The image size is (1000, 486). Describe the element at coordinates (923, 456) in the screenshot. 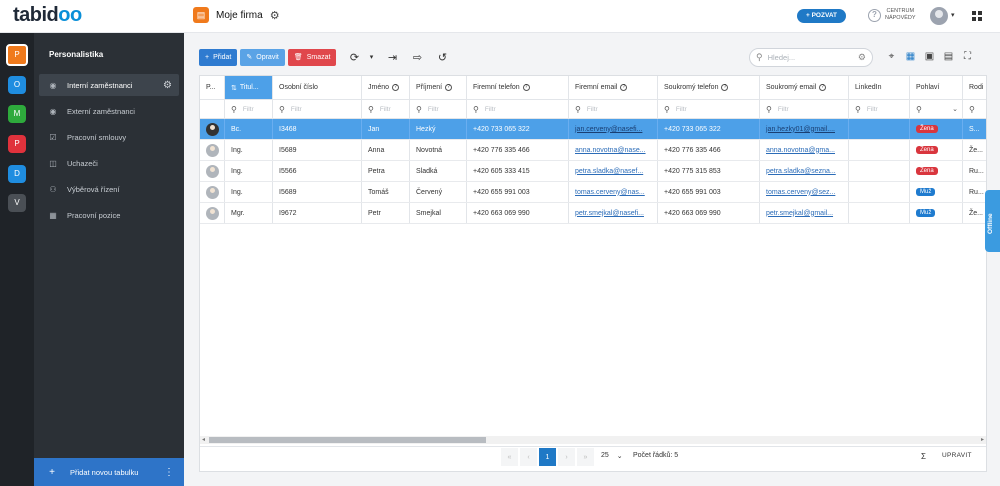

I see `sum-button: Σ` at that location.